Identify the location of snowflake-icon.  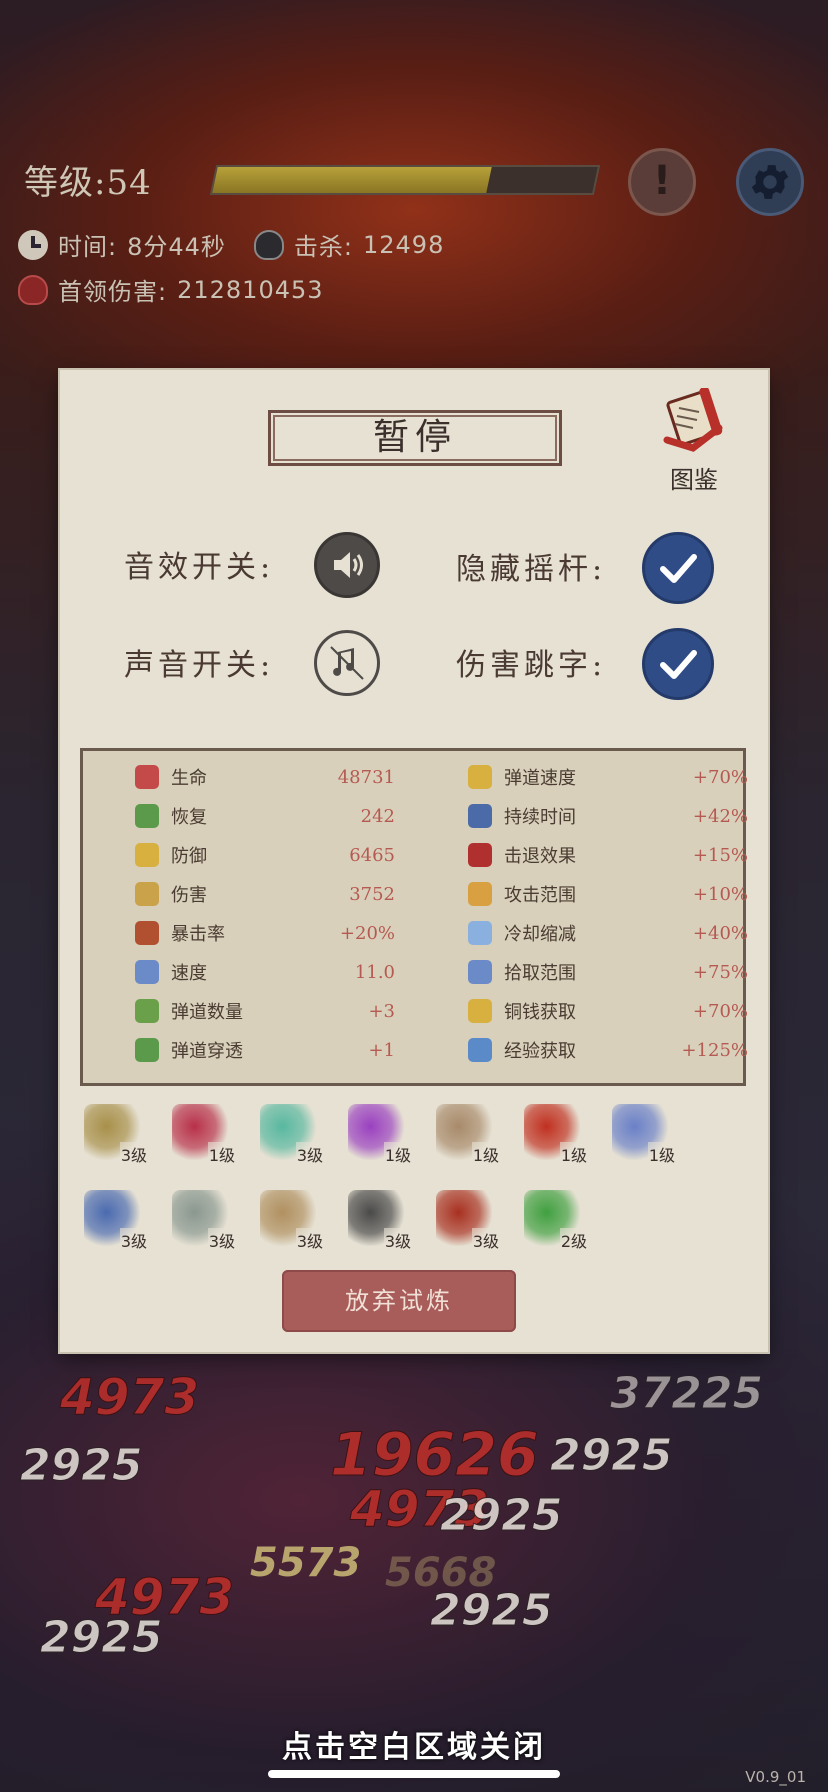
(480, 933).